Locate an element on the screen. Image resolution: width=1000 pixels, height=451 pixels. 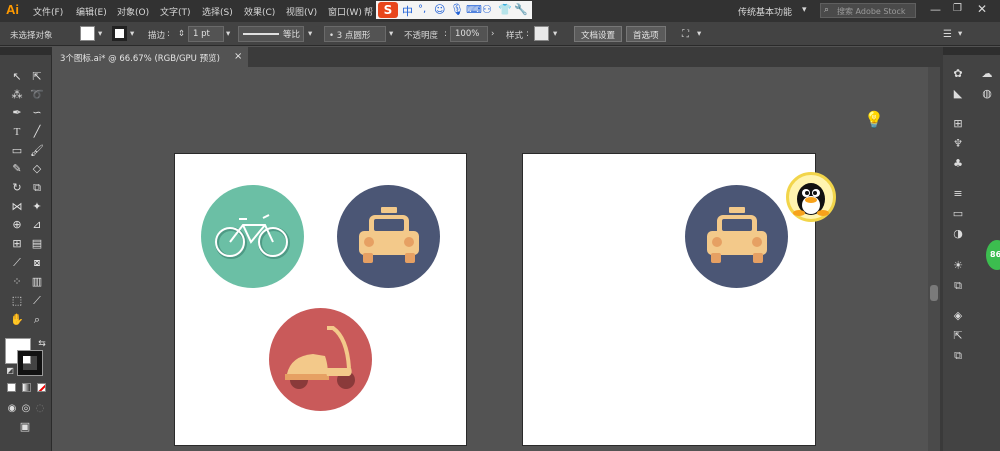
document-setup-button: 文档设置 is located at coordinates (598, 34).